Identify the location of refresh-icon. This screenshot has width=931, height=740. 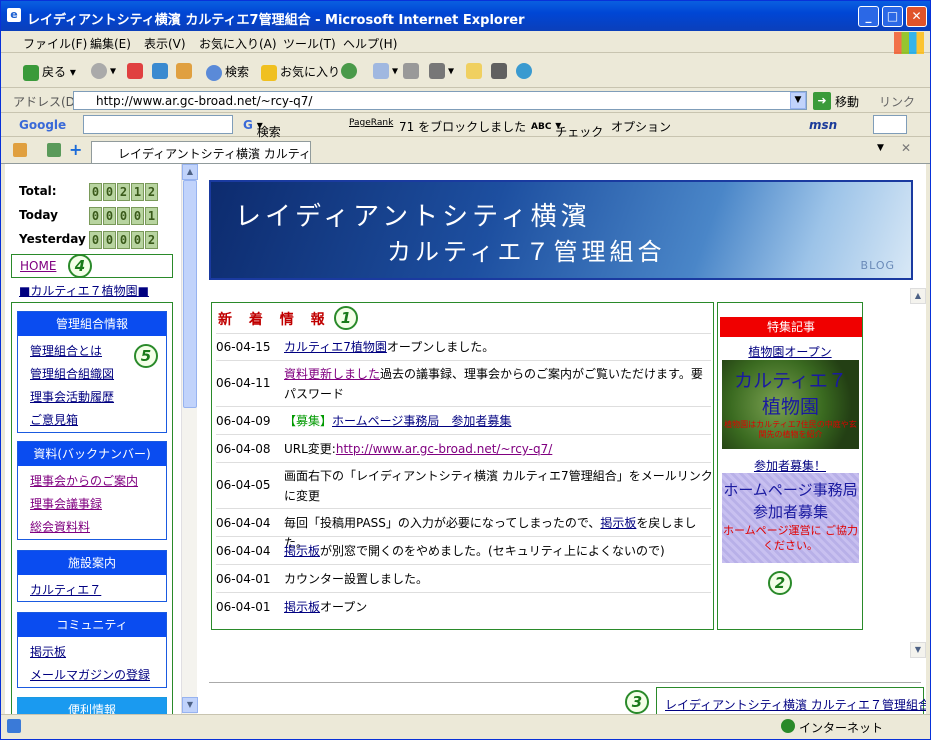
(160, 71).